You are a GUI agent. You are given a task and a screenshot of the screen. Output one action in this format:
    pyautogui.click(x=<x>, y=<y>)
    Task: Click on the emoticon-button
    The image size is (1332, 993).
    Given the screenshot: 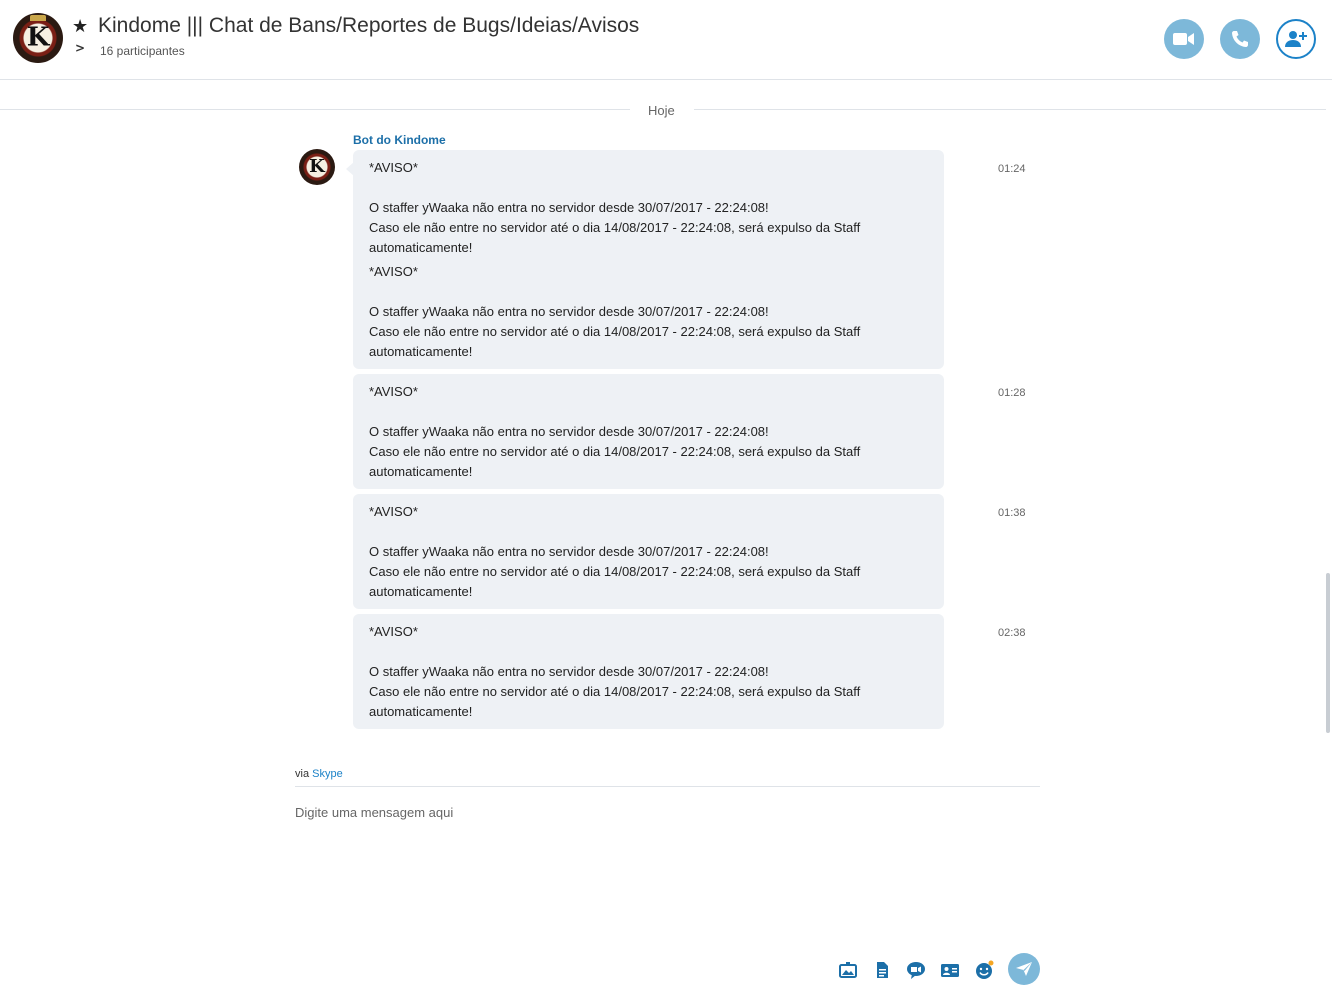 What is the action you would take?
    pyautogui.click(x=984, y=970)
    